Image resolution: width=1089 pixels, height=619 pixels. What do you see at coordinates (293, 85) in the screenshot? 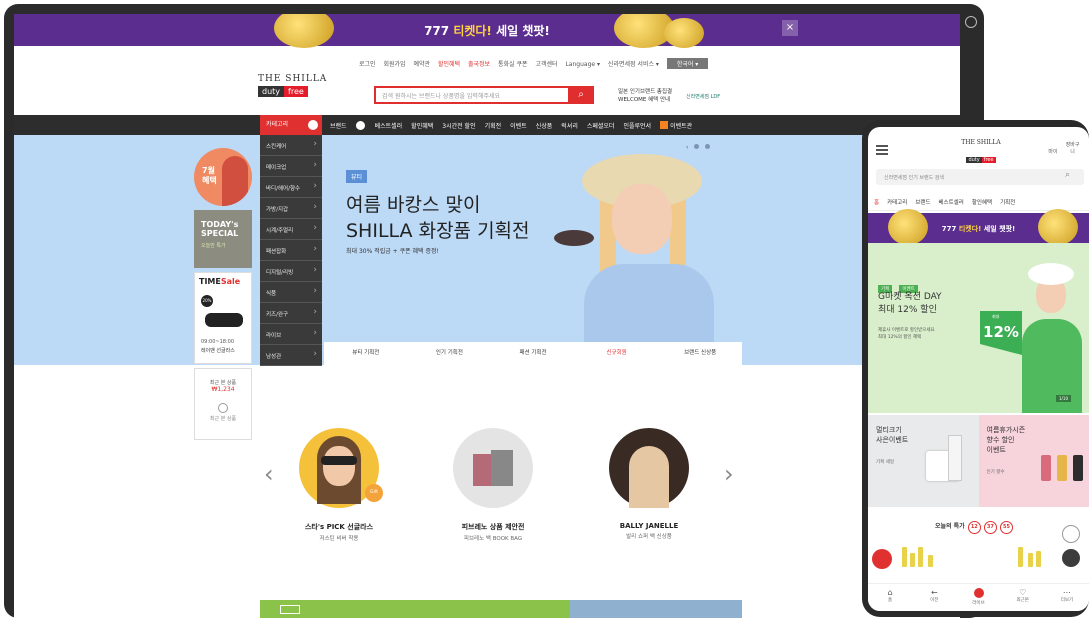
I see `shilla-logo: THE SHILLA duty free` at bounding box center [293, 85].